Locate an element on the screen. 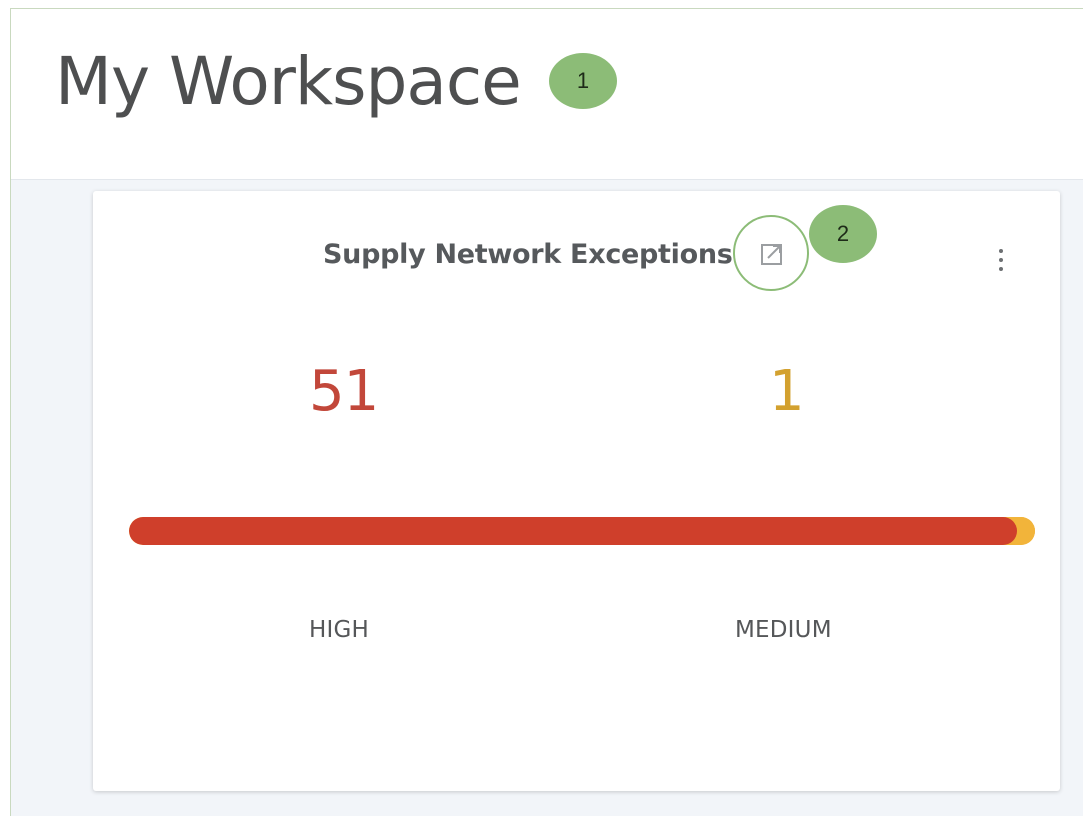 The image size is (1083, 816). medium-bar-segment is located at coordinates (1025, 531).